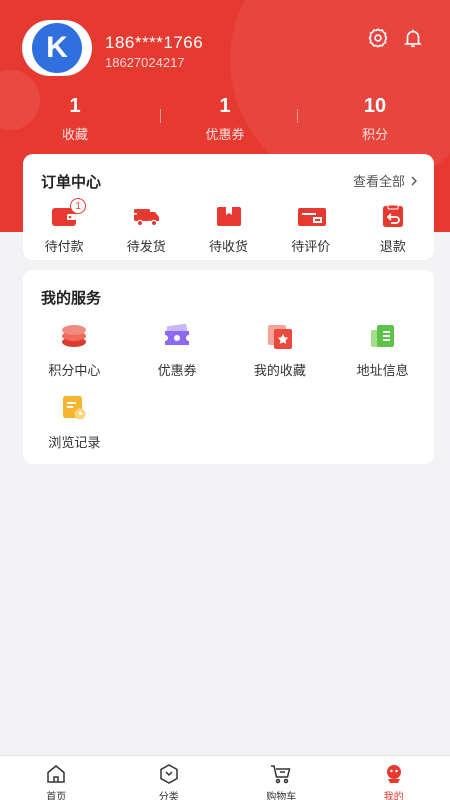 The height and width of the screenshot is (800, 450). What do you see at coordinates (229, 216) in the screenshot?
I see `box-icon` at bounding box center [229, 216].